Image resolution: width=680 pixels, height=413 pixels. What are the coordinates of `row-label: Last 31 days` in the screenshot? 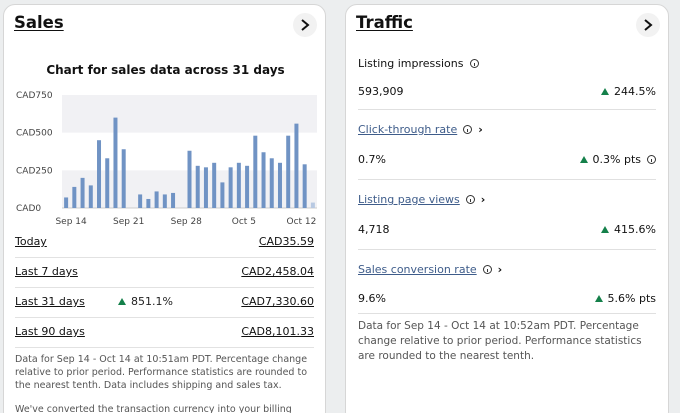 It's located at (50, 301).